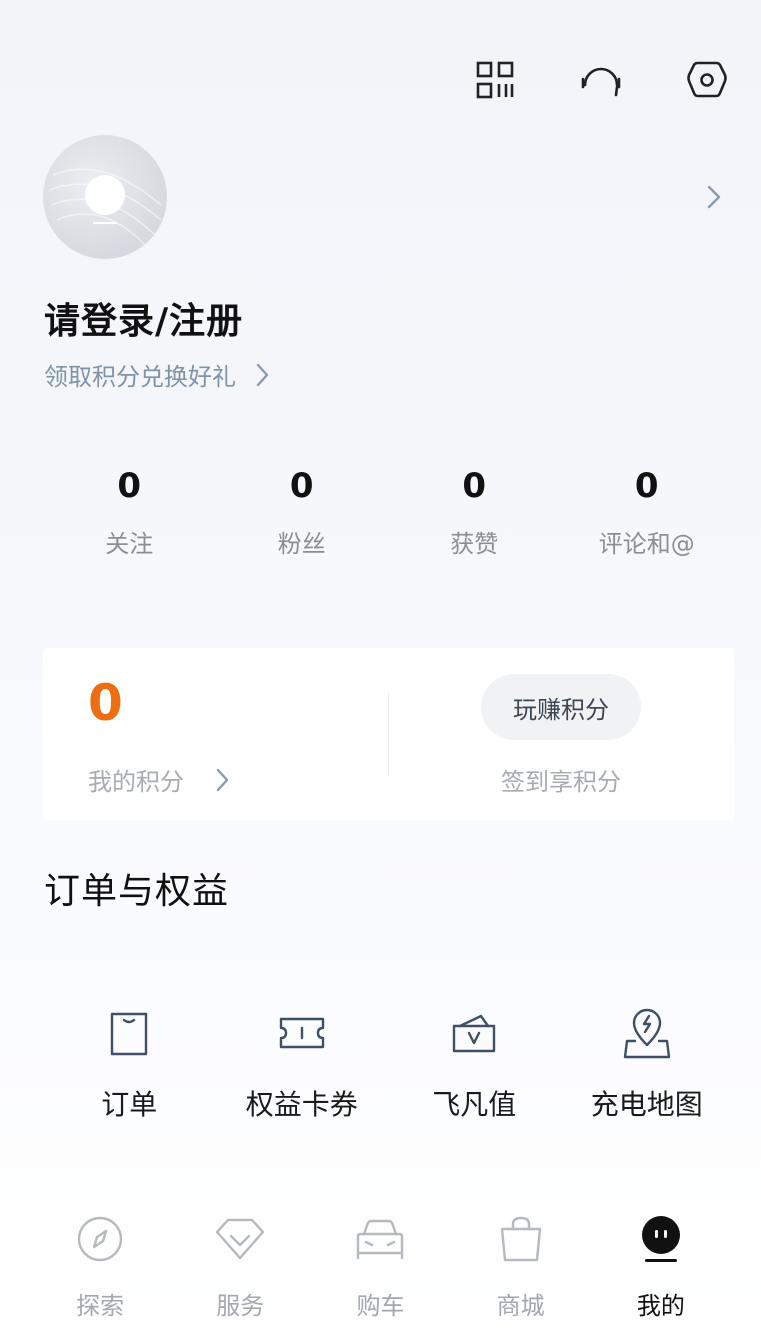  I want to click on stat-comments: 0 评论和@, so click(647, 512).